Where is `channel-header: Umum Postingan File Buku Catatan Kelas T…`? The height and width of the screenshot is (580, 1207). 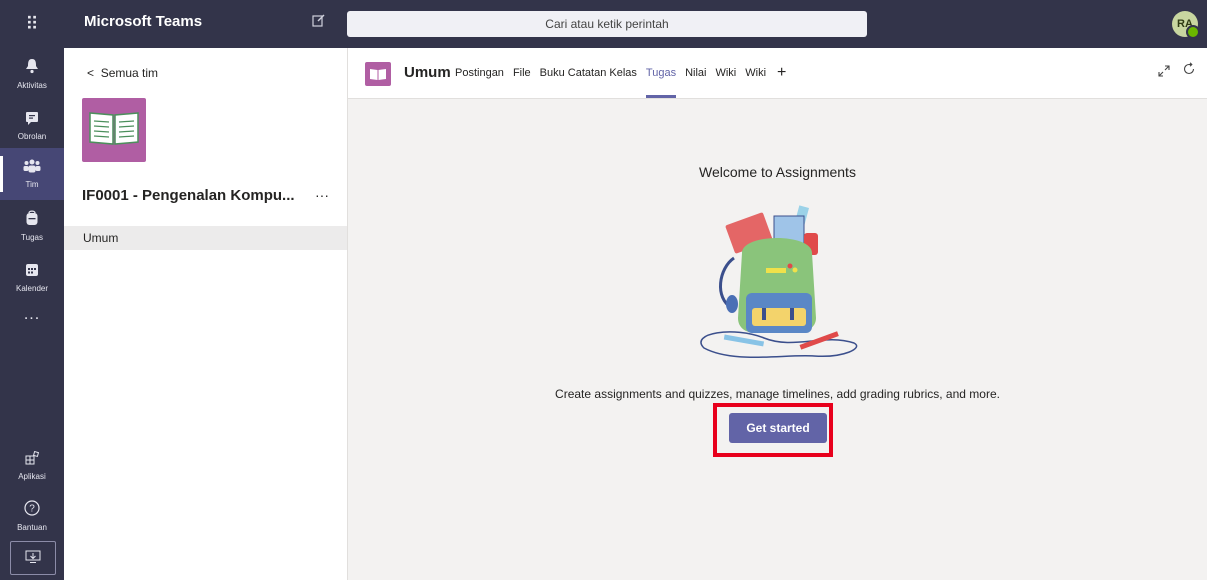
channel-header: Umum Postingan File Buku Catatan Kelas T… is located at coordinates (777, 73).